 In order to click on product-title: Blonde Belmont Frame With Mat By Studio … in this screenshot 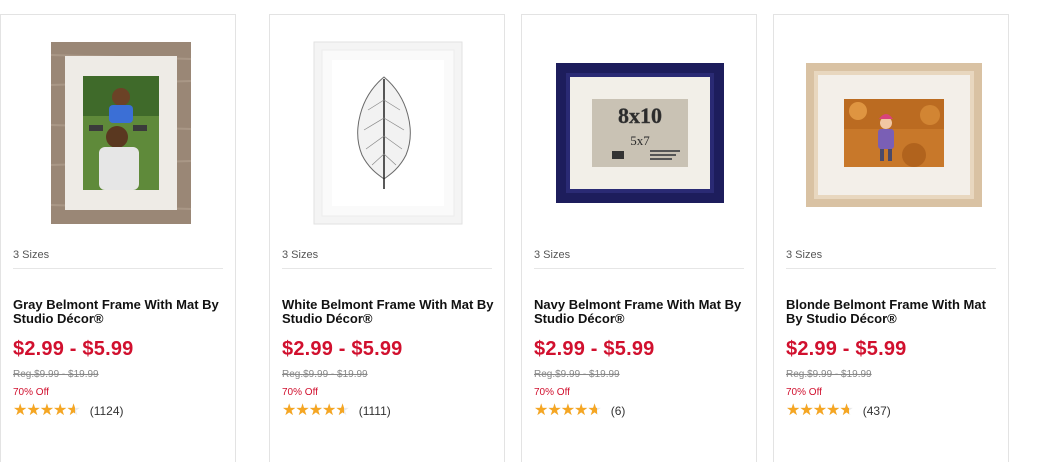, I will do `click(892, 312)`.